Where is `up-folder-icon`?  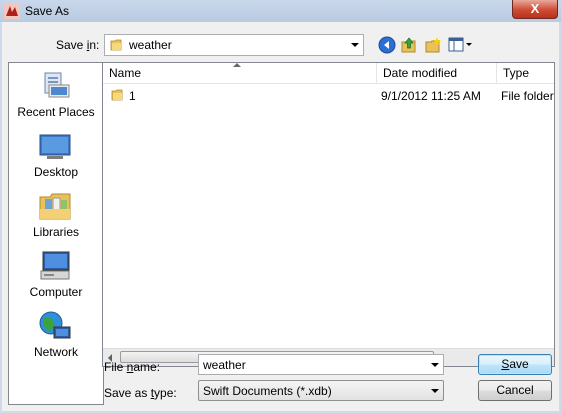 up-folder-icon is located at coordinates (409, 45).